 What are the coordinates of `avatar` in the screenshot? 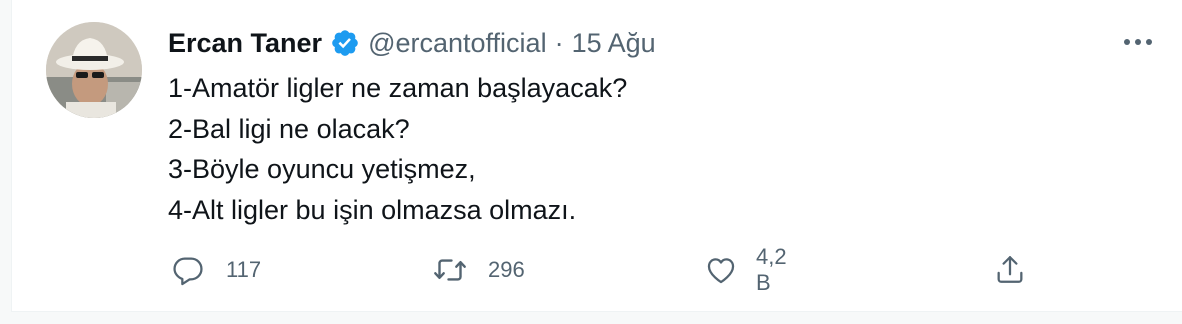 It's located at (94, 70).